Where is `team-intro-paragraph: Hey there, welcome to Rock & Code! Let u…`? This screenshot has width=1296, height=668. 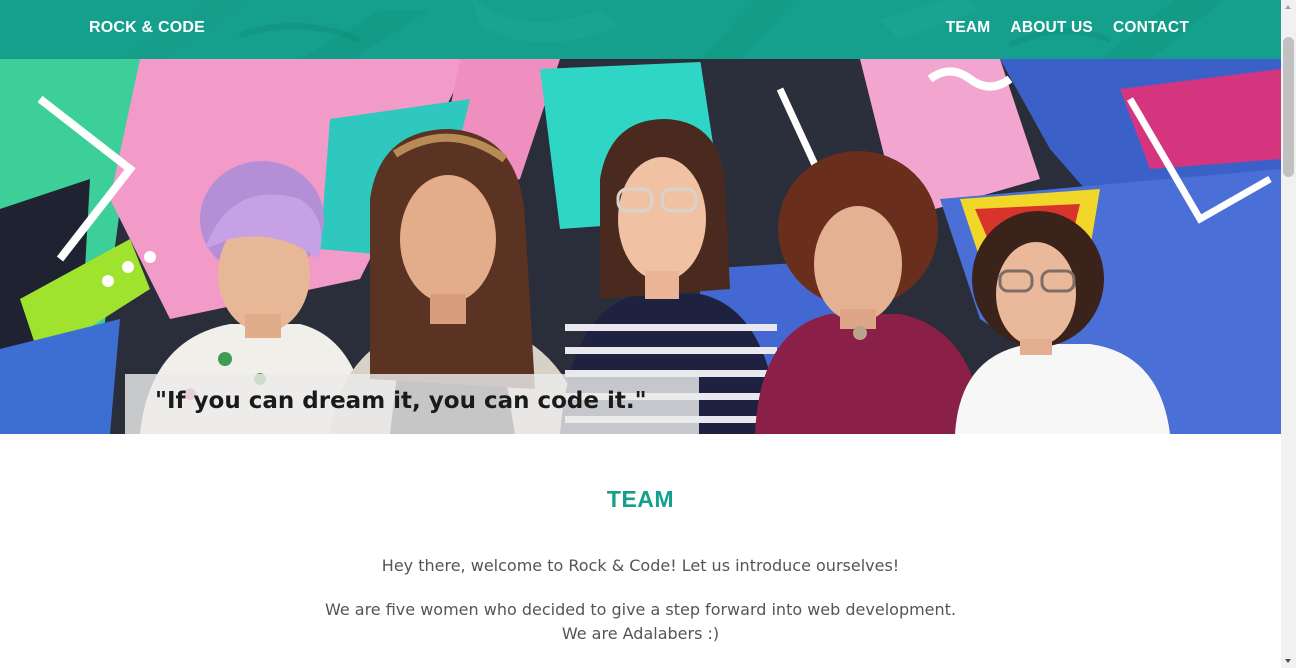
team-intro-paragraph: Hey there, welcome to Rock & Code! Let u… is located at coordinates (640, 565).